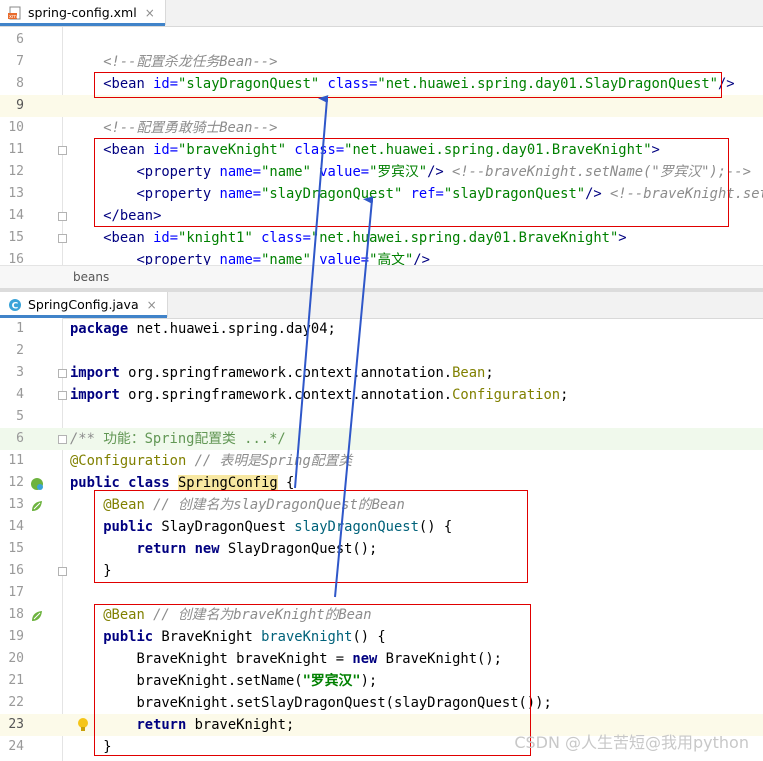 Image resolution: width=763 pixels, height=761 pixels. I want to click on arrow-braveknight, so click(354, 397).